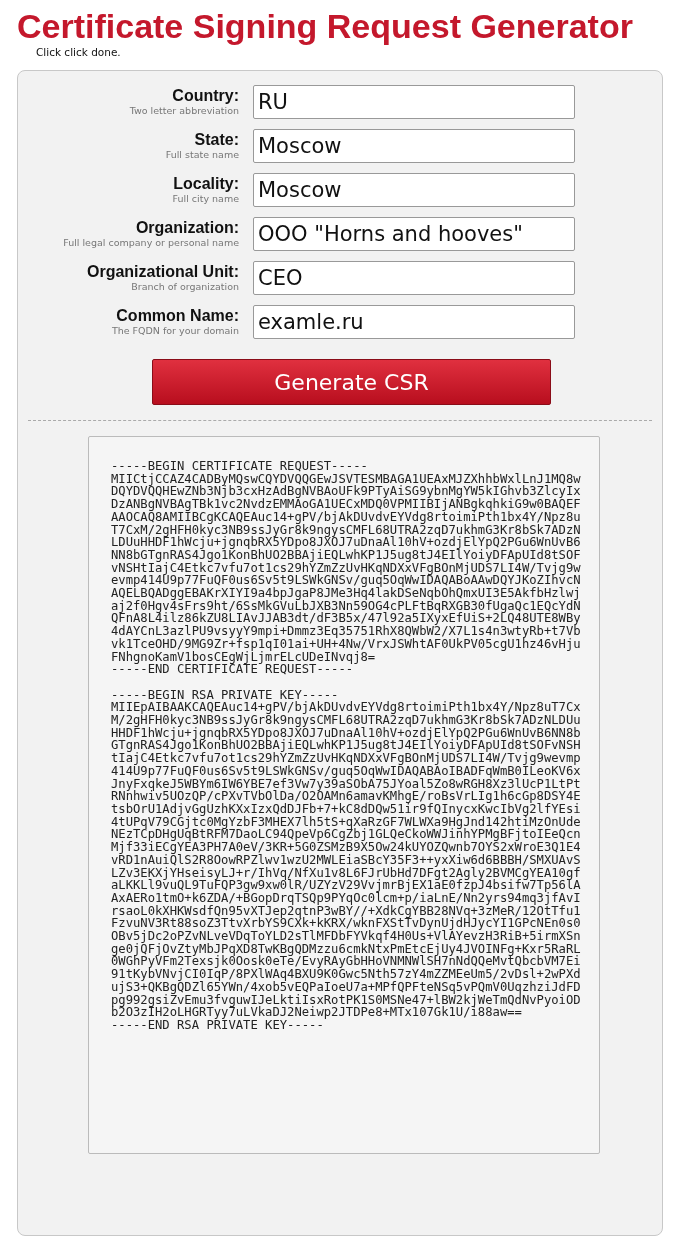 Image resolution: width=680 pixels, height=1250 pixels. Describe the element at coordinates (414, 234) in the screenshot. I see `text-field: OOO "Horns and hooves"` at that location.